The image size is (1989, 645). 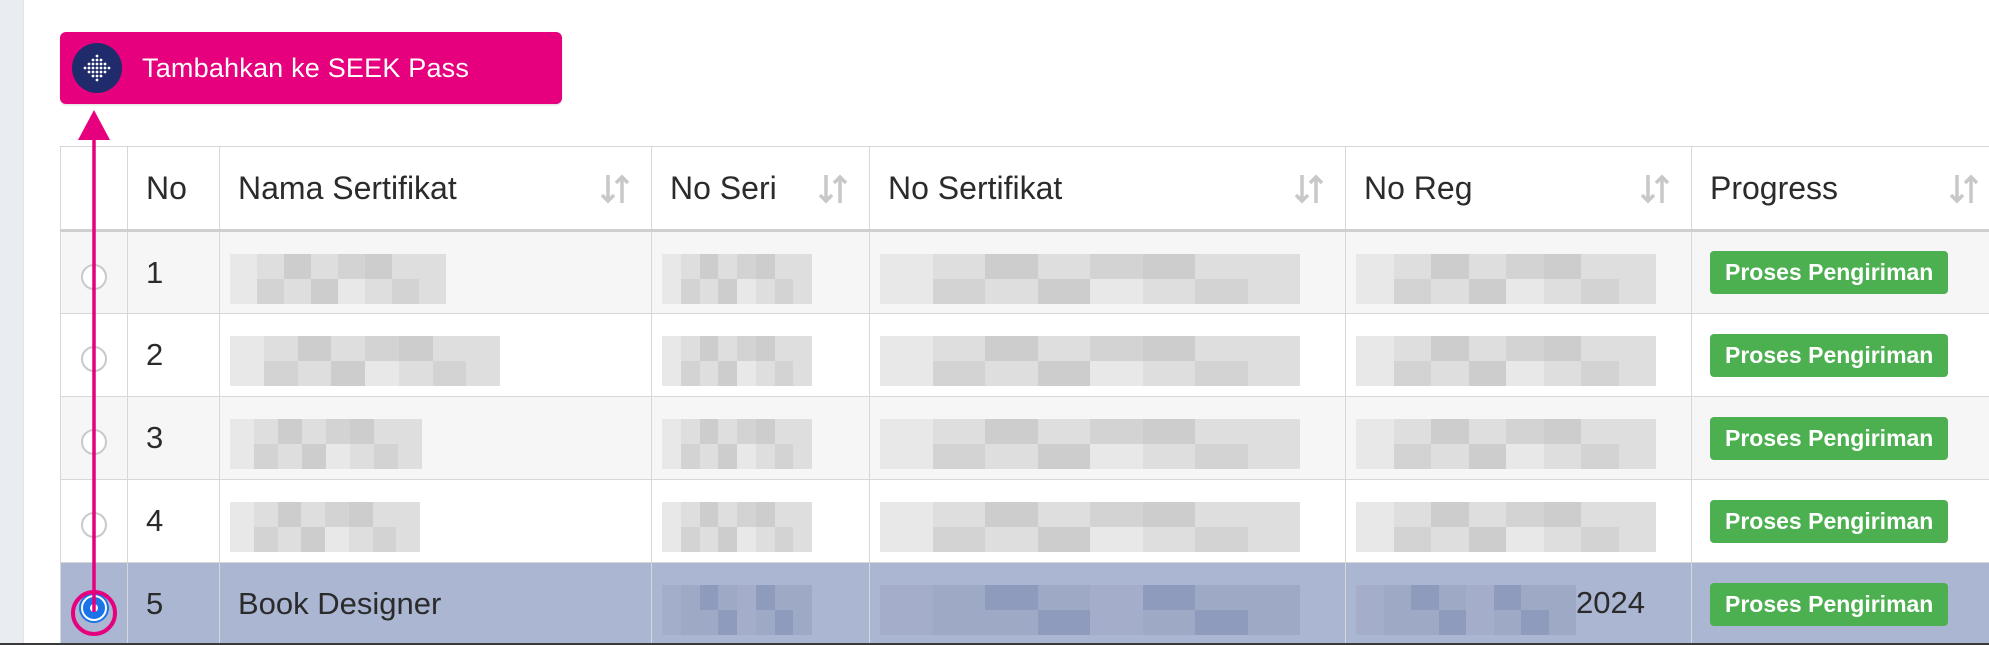 I want to click on table-row: 1 Proses Pengiriman, so click(x=1024, y=272).